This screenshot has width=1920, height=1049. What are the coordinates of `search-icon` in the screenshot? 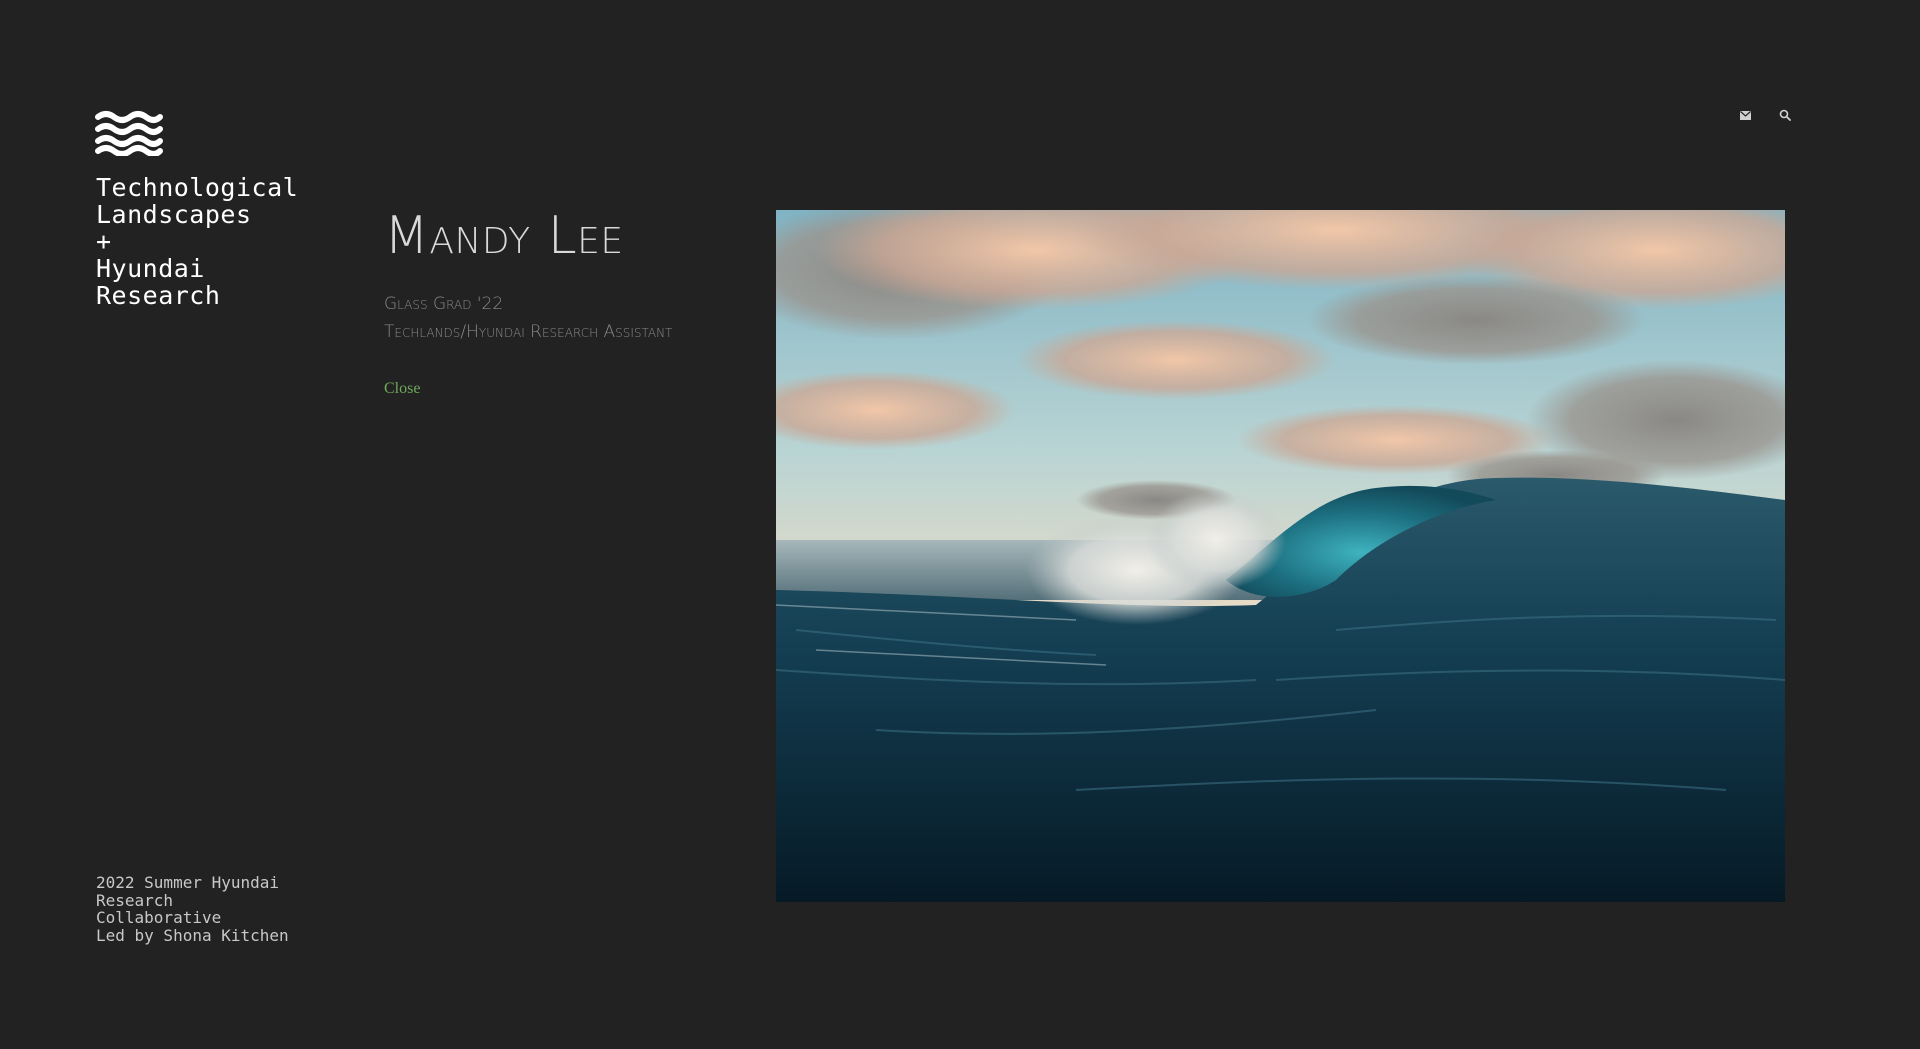 It's located at (1785, 115).